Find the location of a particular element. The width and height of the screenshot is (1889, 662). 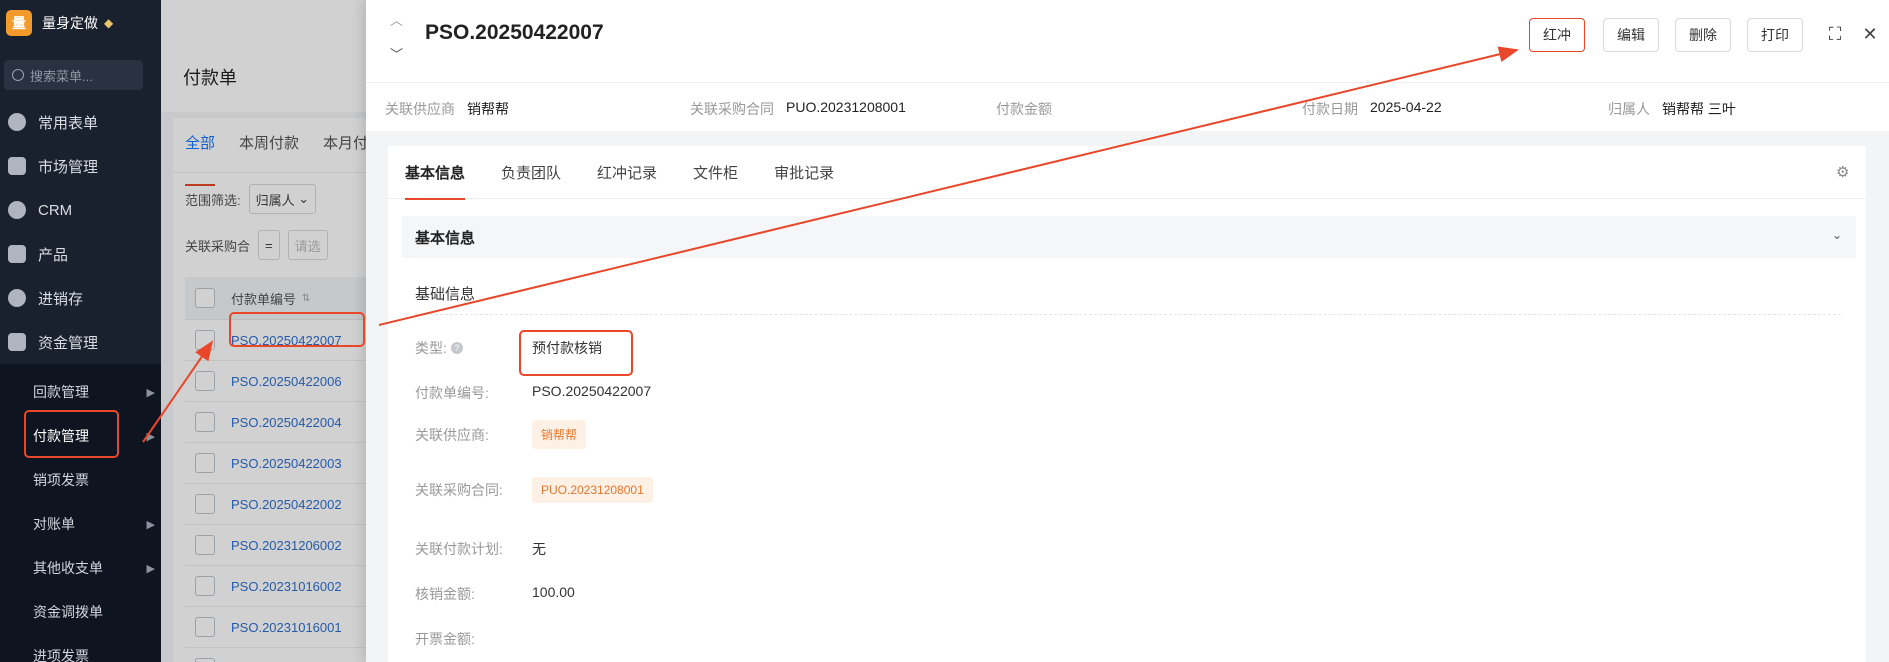

summary-value: PUO.20231208001 is located at coordinates (846, 107).